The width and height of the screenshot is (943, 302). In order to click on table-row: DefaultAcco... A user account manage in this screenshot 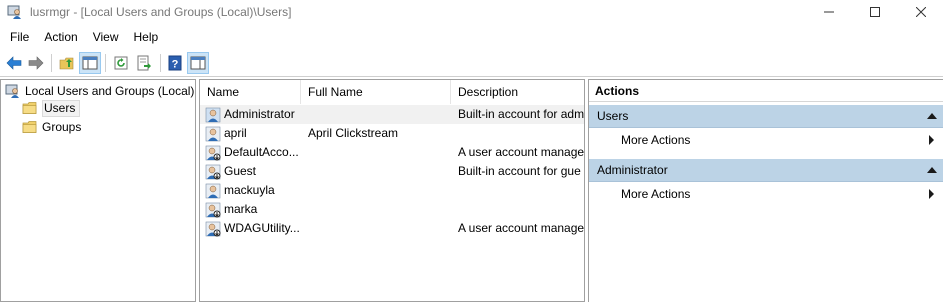, I will do `click(392, 152)`.